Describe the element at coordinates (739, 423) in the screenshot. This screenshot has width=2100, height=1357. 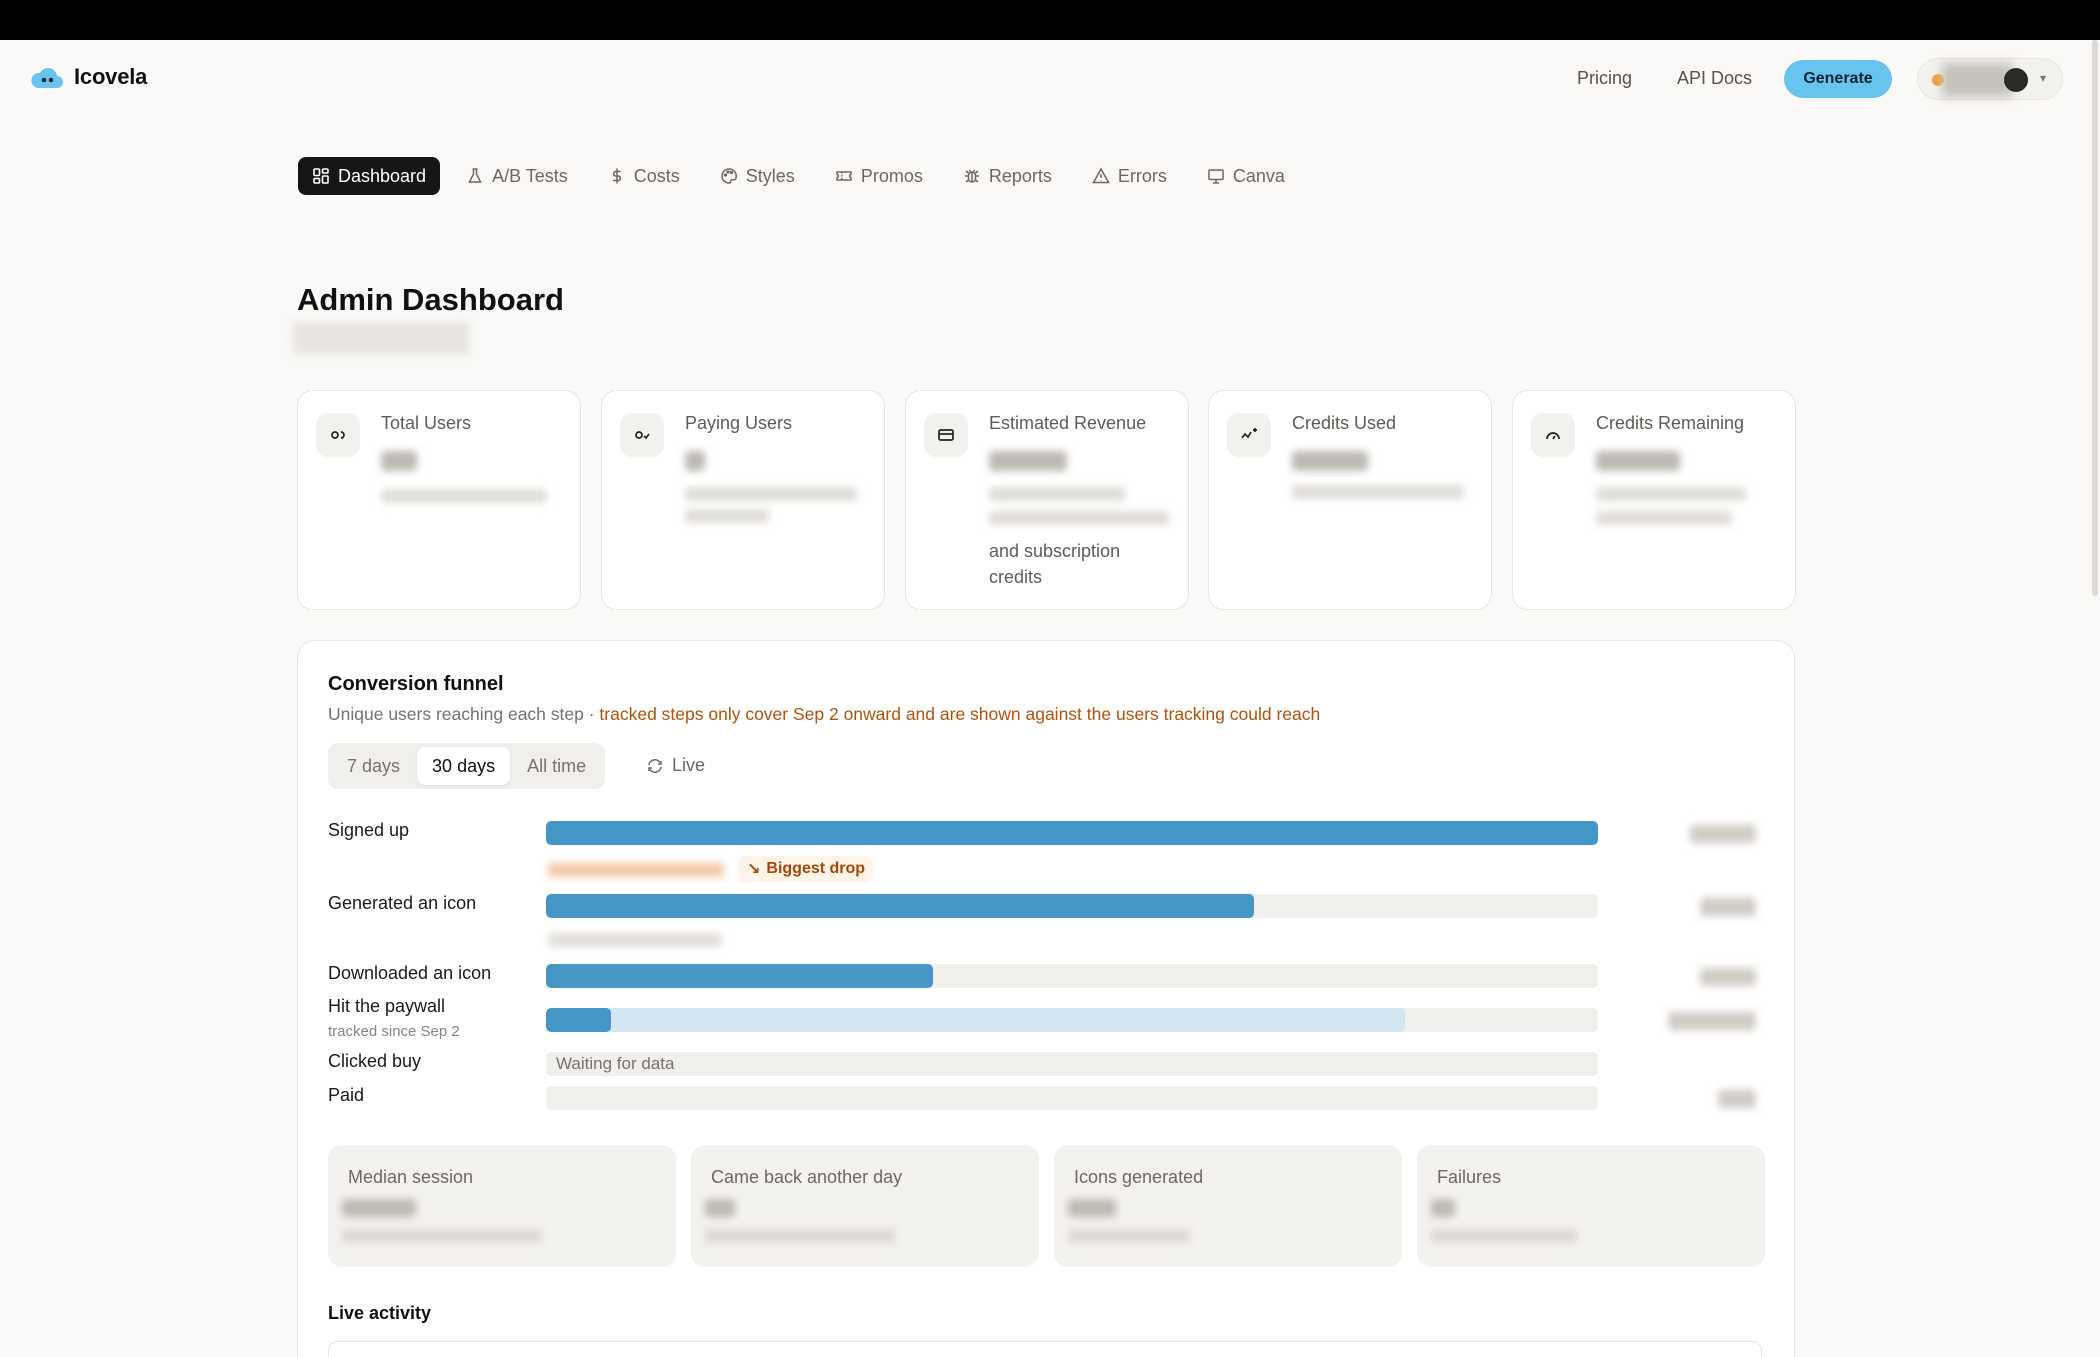
I see `stat-label: Paying Users` at that location.